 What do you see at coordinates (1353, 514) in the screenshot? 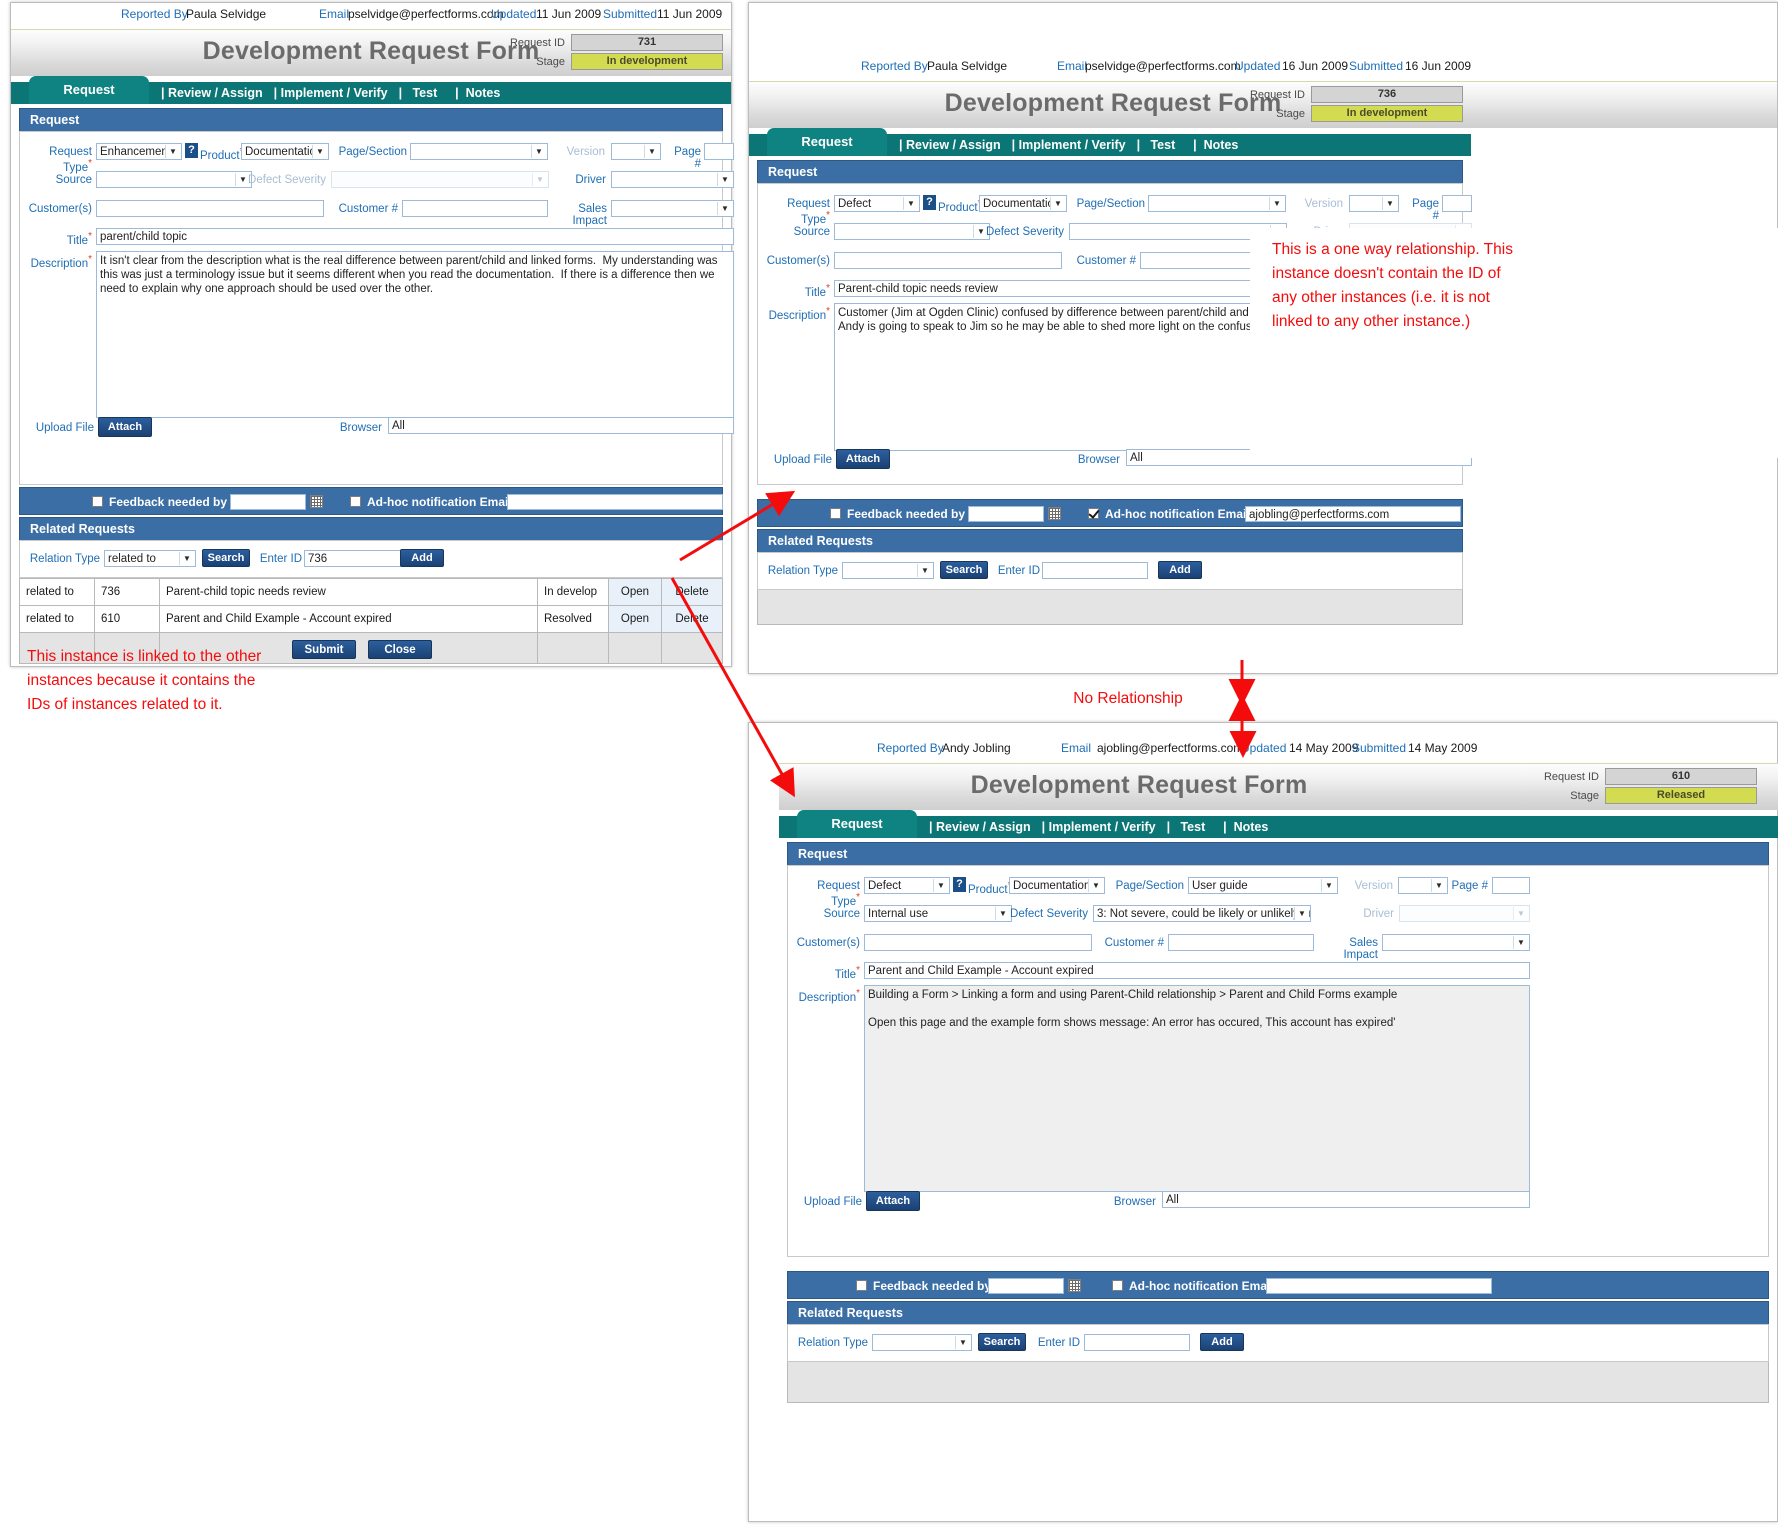
I see `adhoc-email-input: ajobling@perfectforms.com` at bounding box center [1353, 514].